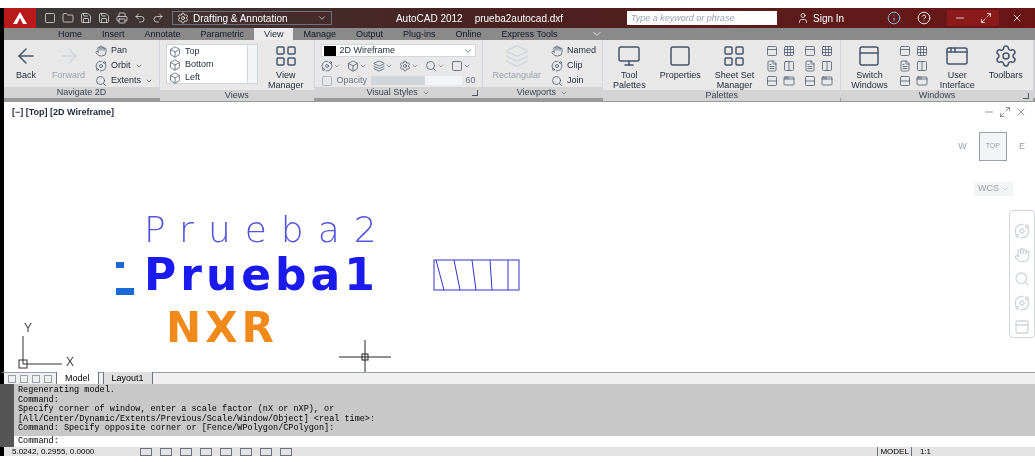  What do you see at coordinates (124, 80) in the screenshot?
I see `ribbon-small-button: Extents` at bounding box center [124, 80].